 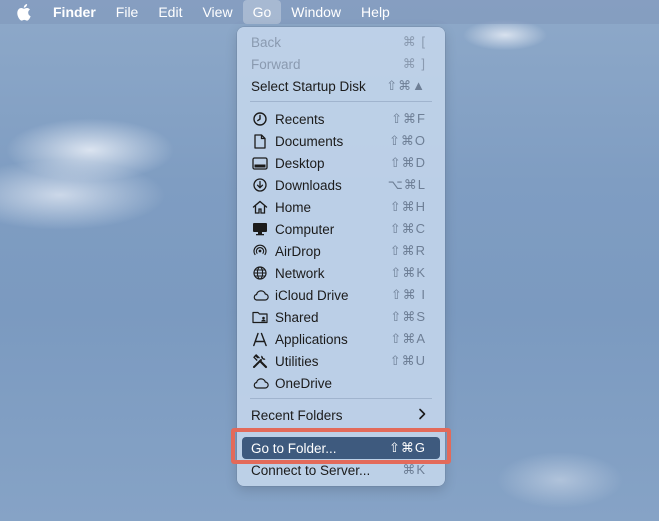 What do you see at coordinates (304, 383) in the screenshot?
I see `menu-item-label: OneDrive` at bounding box center [304, 383].